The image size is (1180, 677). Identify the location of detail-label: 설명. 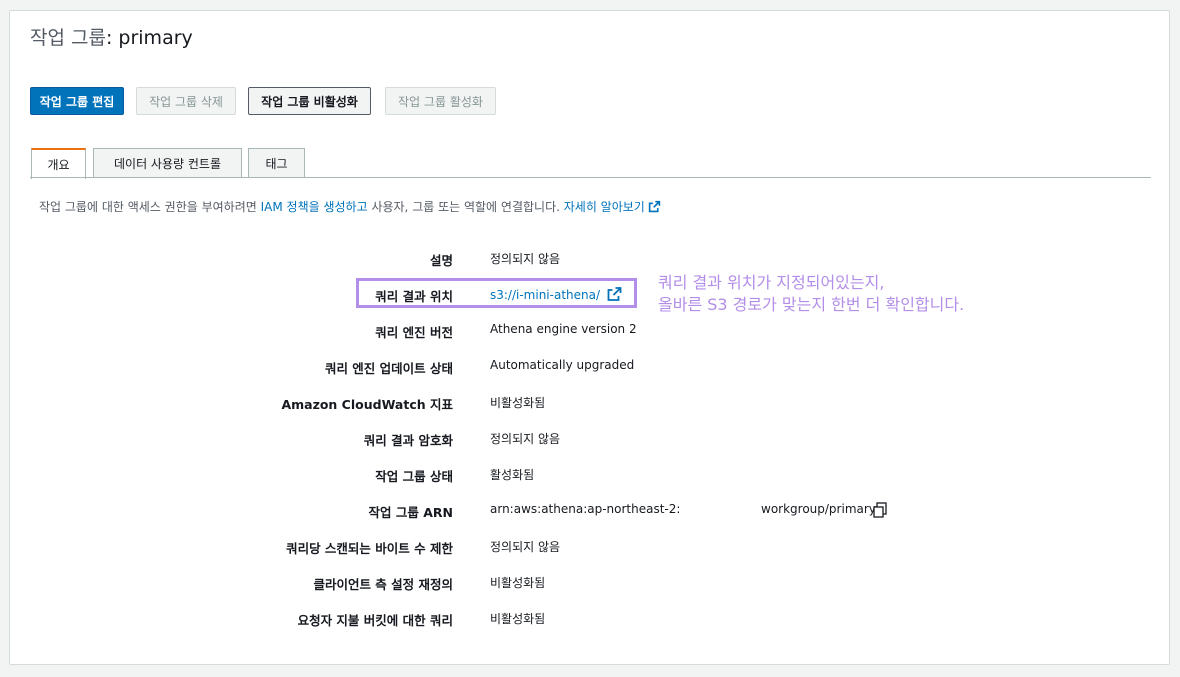
(441, 260).